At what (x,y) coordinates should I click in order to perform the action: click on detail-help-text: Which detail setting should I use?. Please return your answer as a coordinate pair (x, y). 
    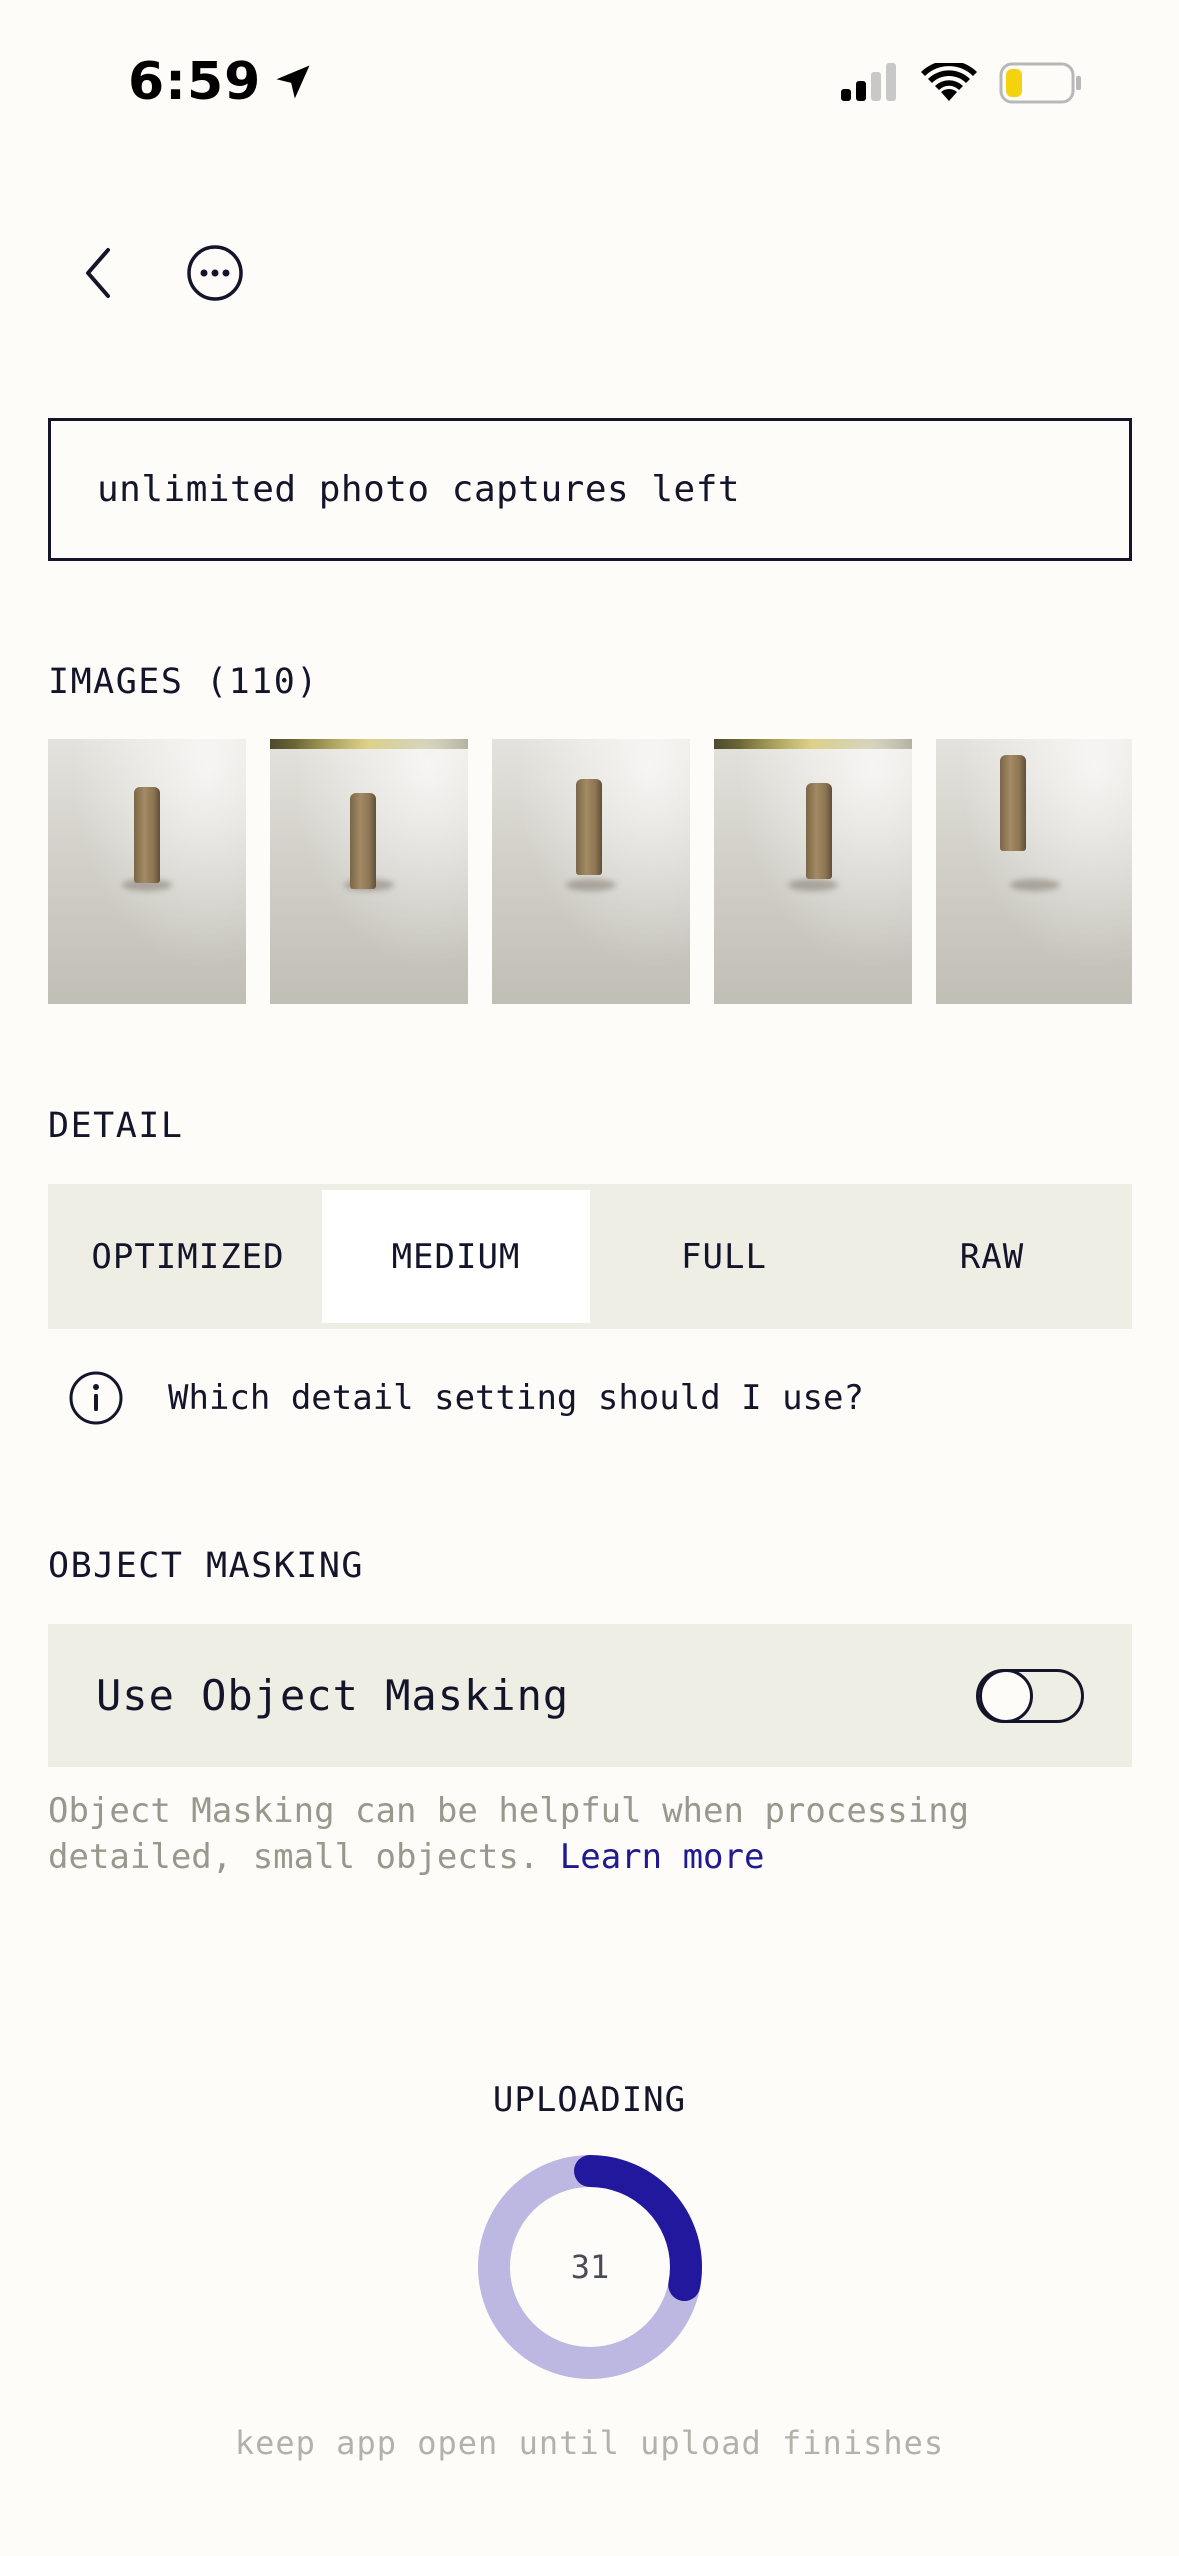
    Looking at the image, I should click on (516, 1398).